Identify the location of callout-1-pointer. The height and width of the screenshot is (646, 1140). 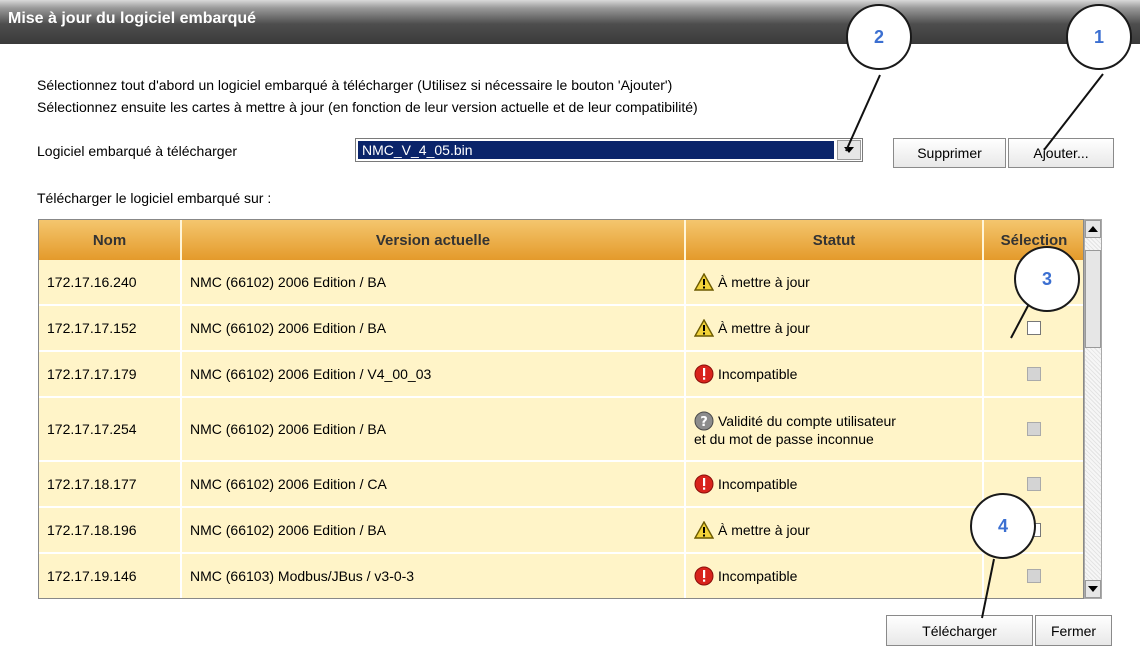
(1073, 112).